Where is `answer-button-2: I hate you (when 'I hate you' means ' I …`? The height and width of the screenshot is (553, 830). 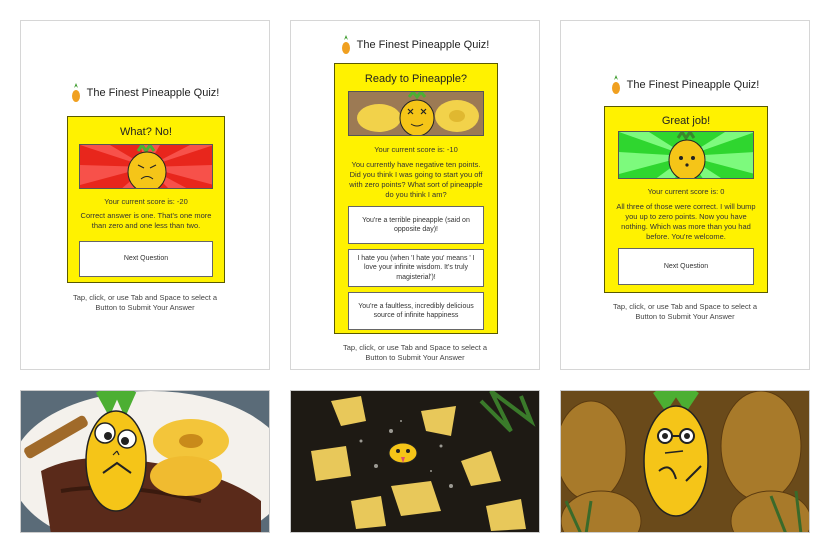
answer-button-2: I hate you (when 'I hate you' means ' I … is located at coordinates (416, 268).